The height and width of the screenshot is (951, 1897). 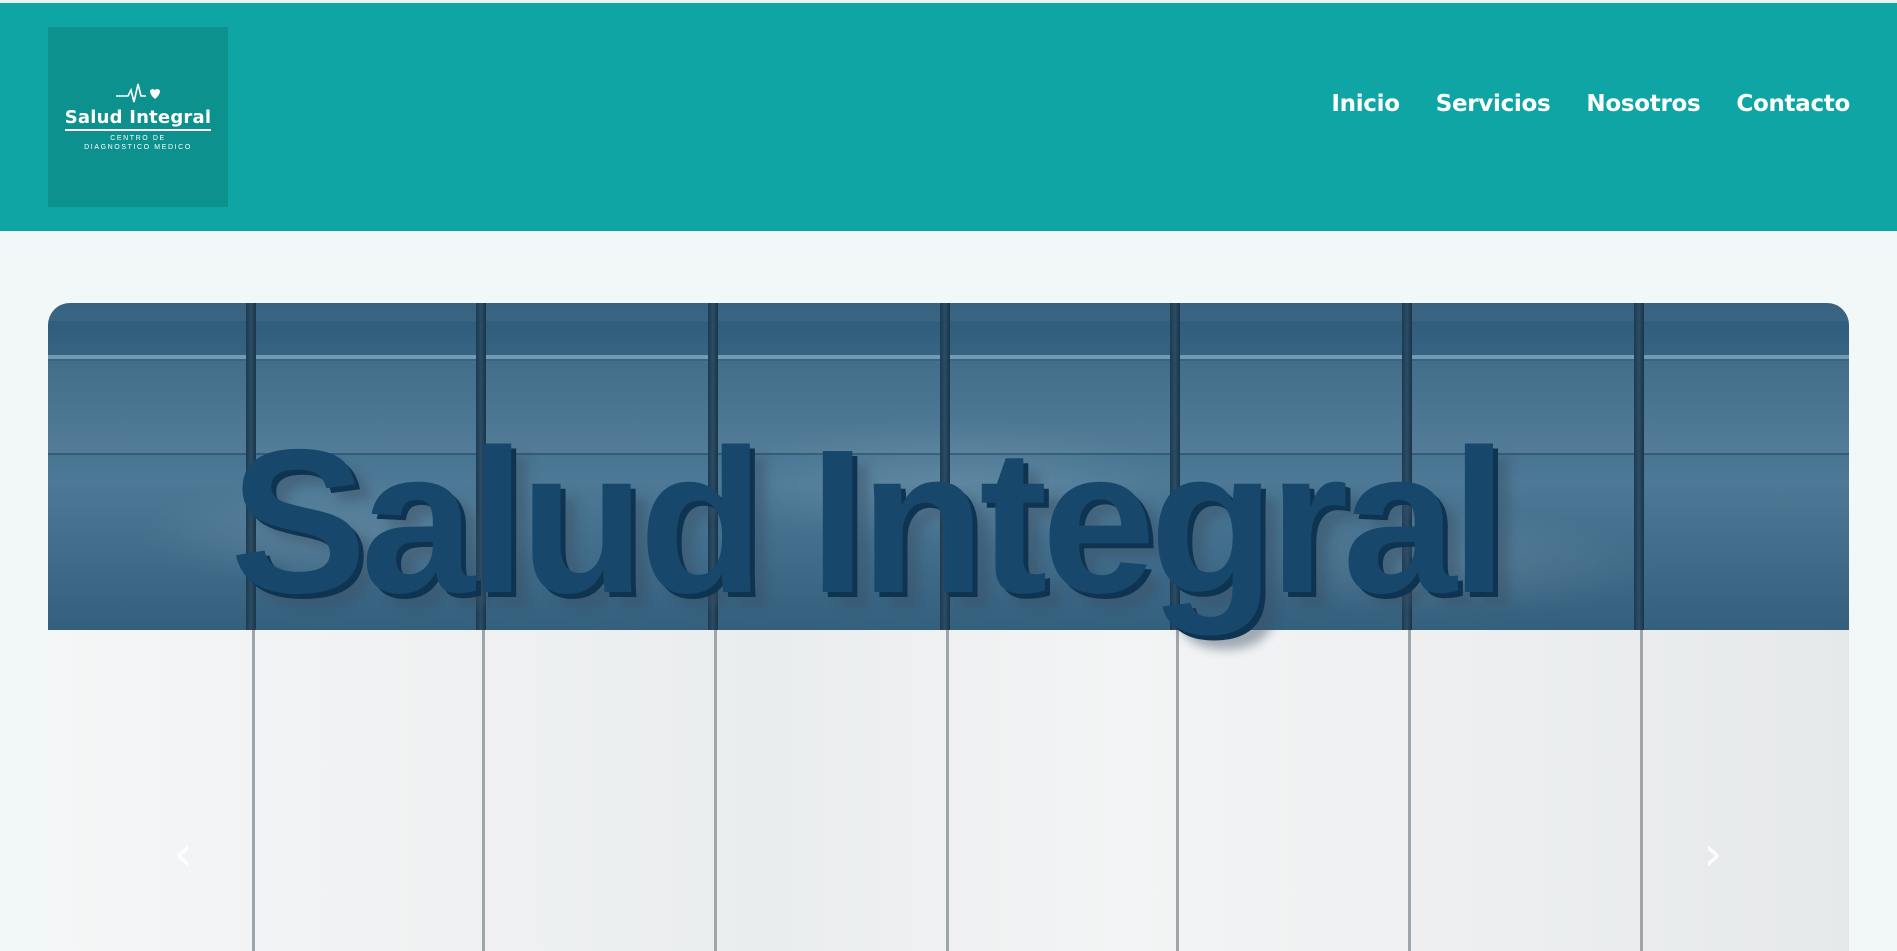 I want to click on nav-link-nosotros: Nosotros, so click(x=1643, y=104).